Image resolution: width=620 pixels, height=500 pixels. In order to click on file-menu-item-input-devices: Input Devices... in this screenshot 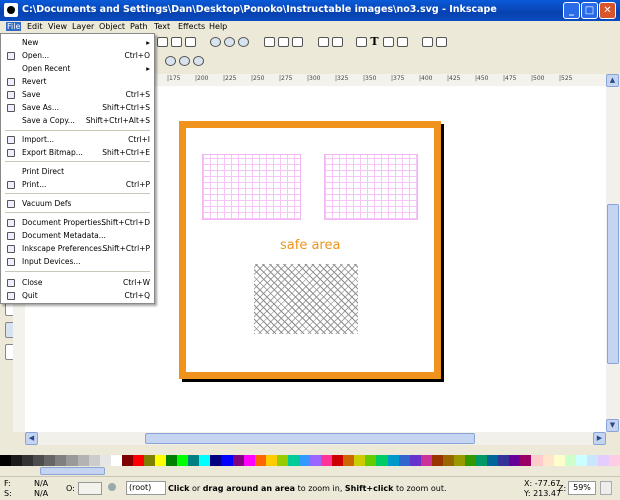, I will do `click(77, 262)`.